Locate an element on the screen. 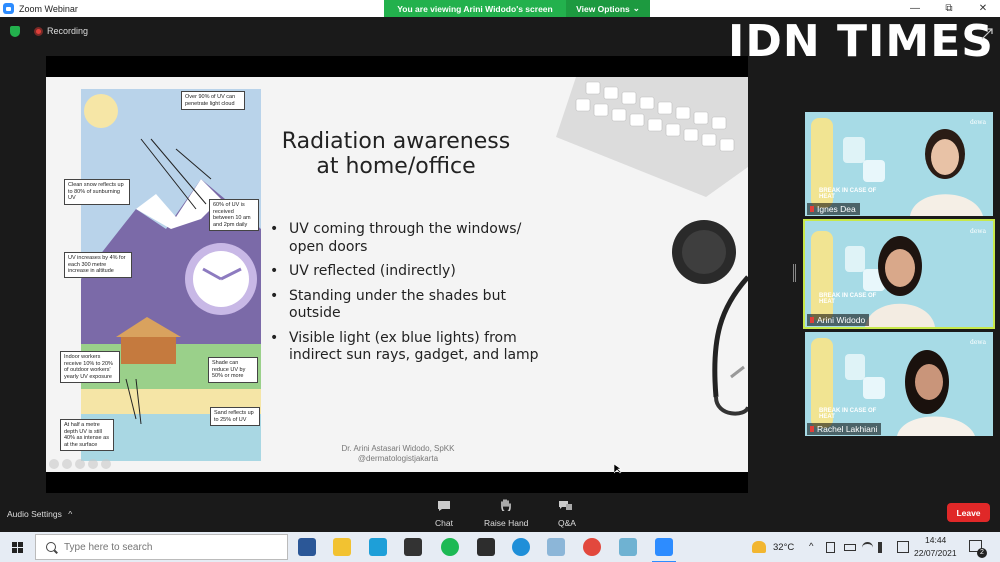 This screenshot has width=1000, height=562. qa-label: Q&A is located at coordinates (567, 523).